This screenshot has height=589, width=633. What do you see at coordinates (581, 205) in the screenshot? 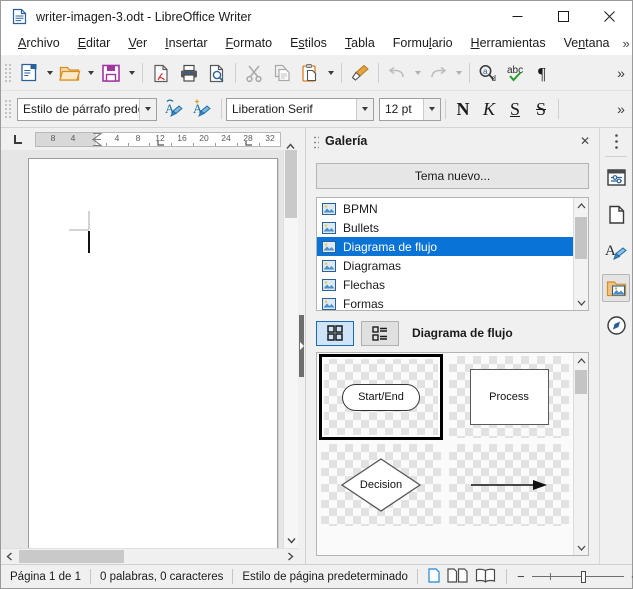
I see `theme-scroll-up-button` at bounding box center [581, 205].